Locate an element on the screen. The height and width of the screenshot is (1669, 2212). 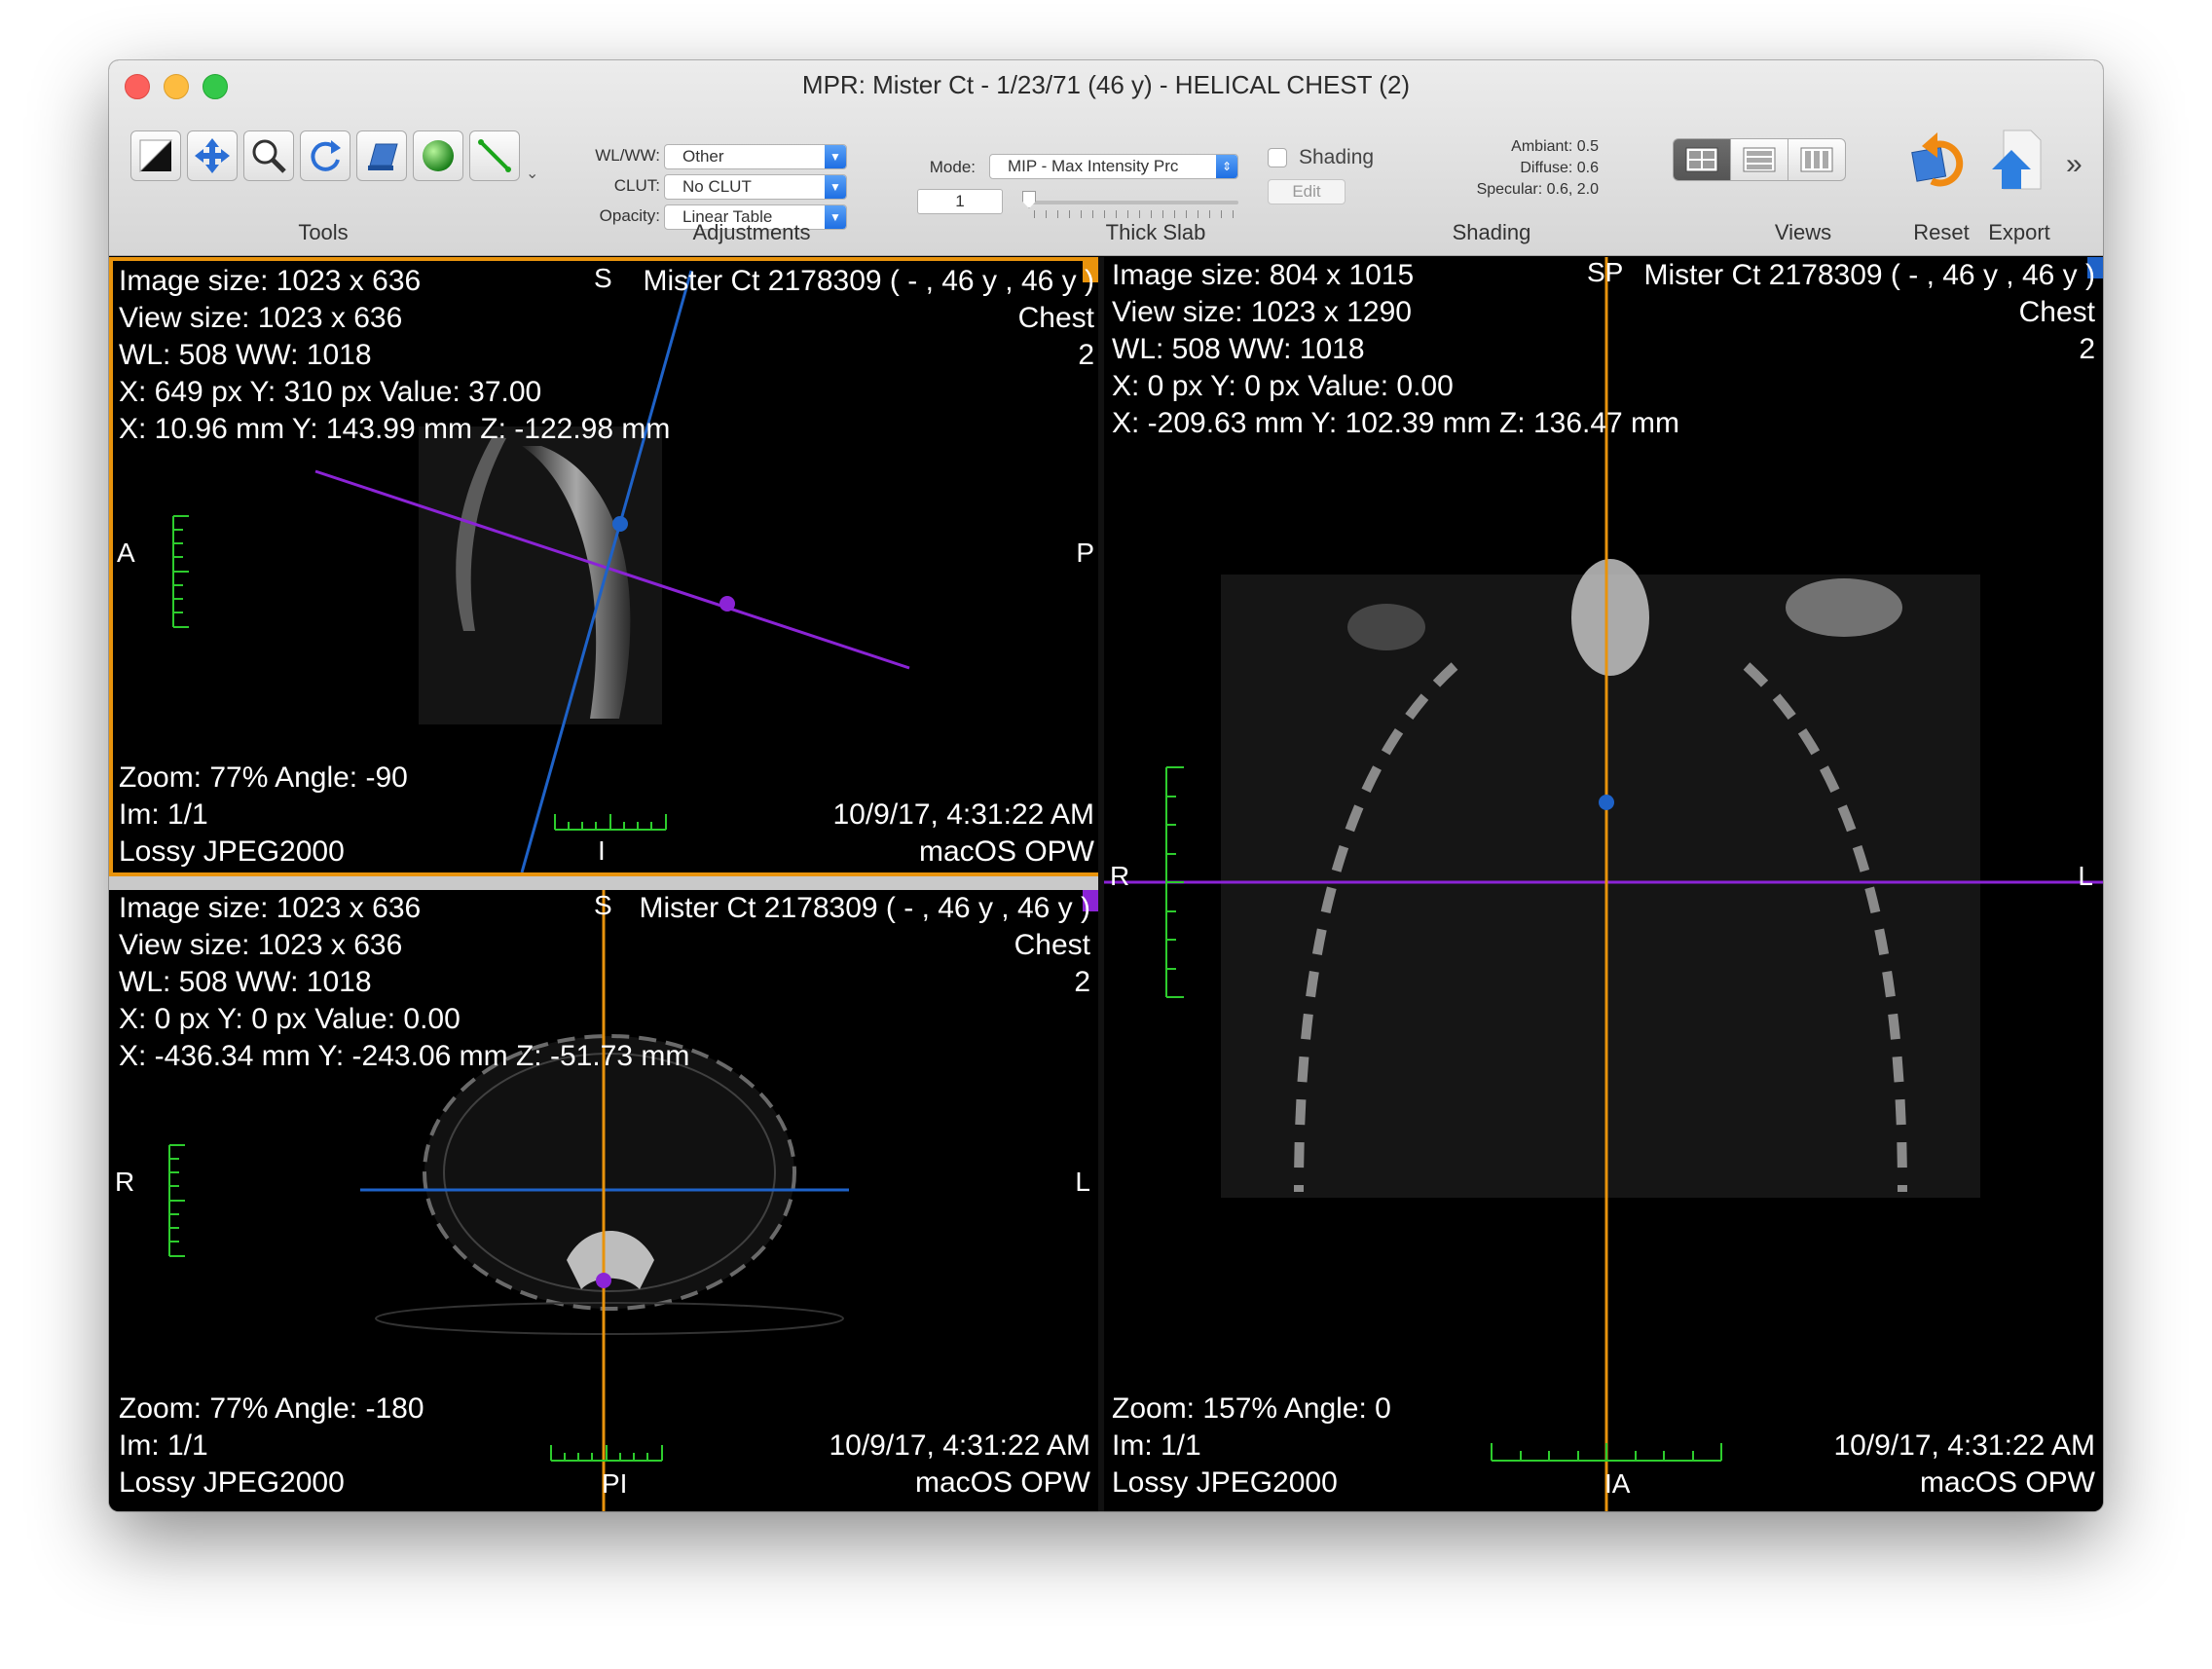
contrast-icon is located at coordinates (156, 156).